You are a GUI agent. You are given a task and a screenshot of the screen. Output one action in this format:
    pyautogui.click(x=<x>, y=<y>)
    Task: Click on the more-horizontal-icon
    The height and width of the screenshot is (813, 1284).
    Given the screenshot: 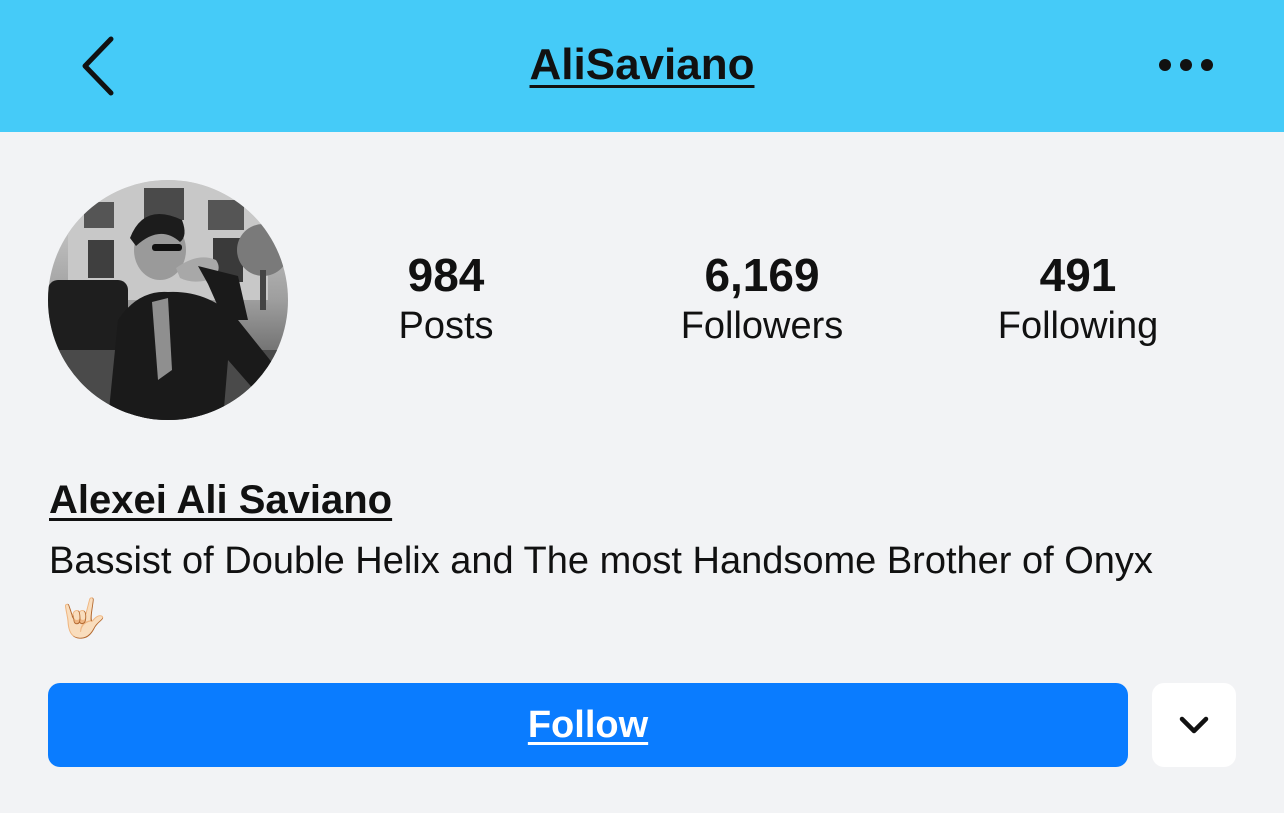 What is the action you would take?
    pyautogui.click(x=1186, y=65)
    